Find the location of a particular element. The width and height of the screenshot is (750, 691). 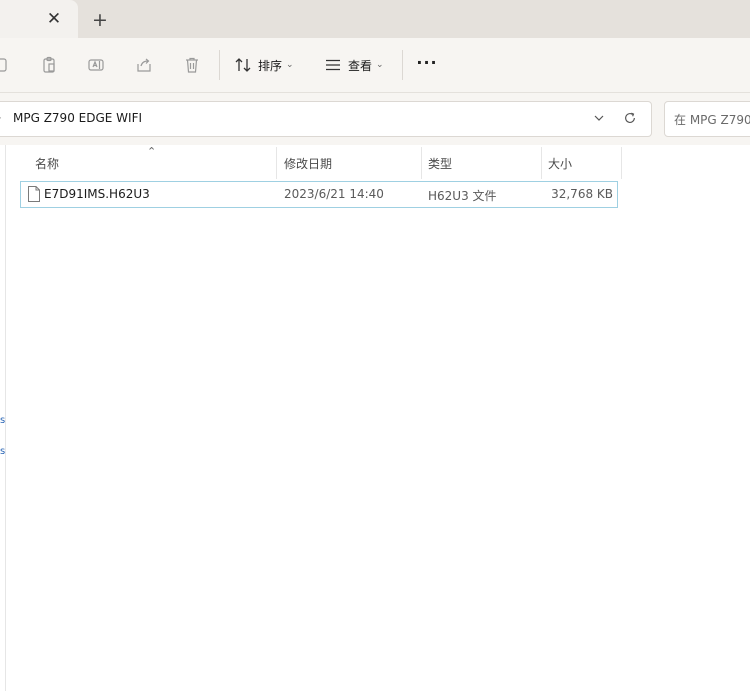

address-bar: › MPG Z790 EDGE WIFI is located at coordinates (326, 119).